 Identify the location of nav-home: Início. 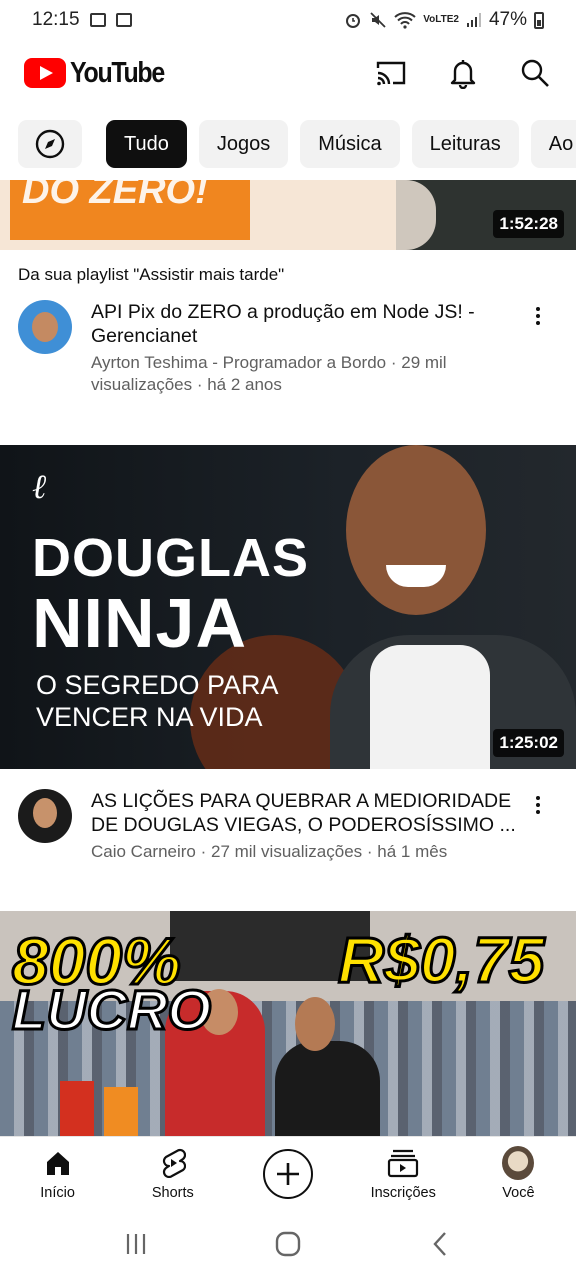
(57, 1172).